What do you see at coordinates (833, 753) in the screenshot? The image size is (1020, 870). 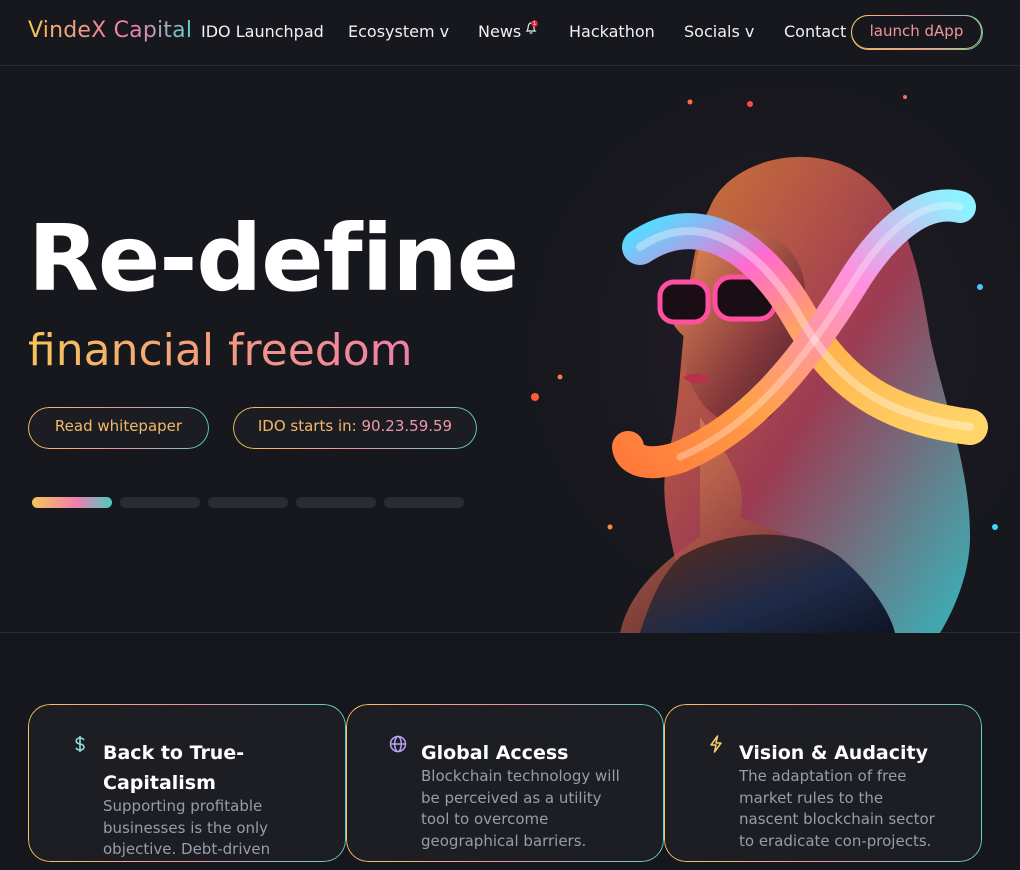 I see `feature-title: Vision & Audacity` at bounding box center [833, 753].